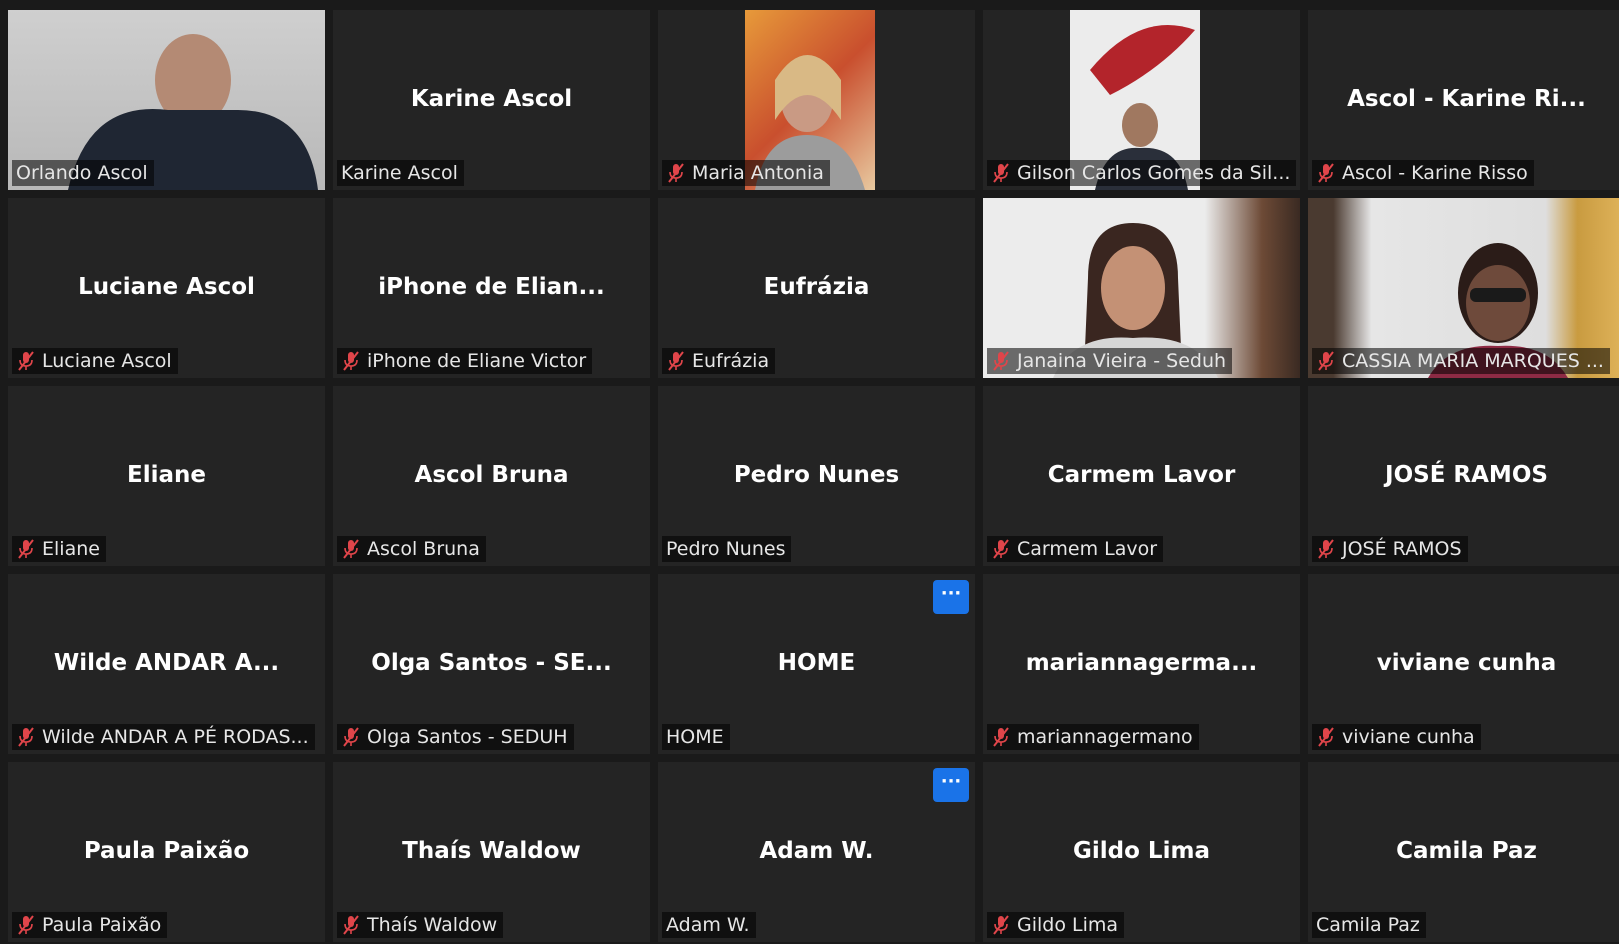 This screenshot has height=944, width=1619. Describe the element at coordinates (95, 361) in the screenshot. I see `participant-name-tag: Luciane Ascol` at that location.